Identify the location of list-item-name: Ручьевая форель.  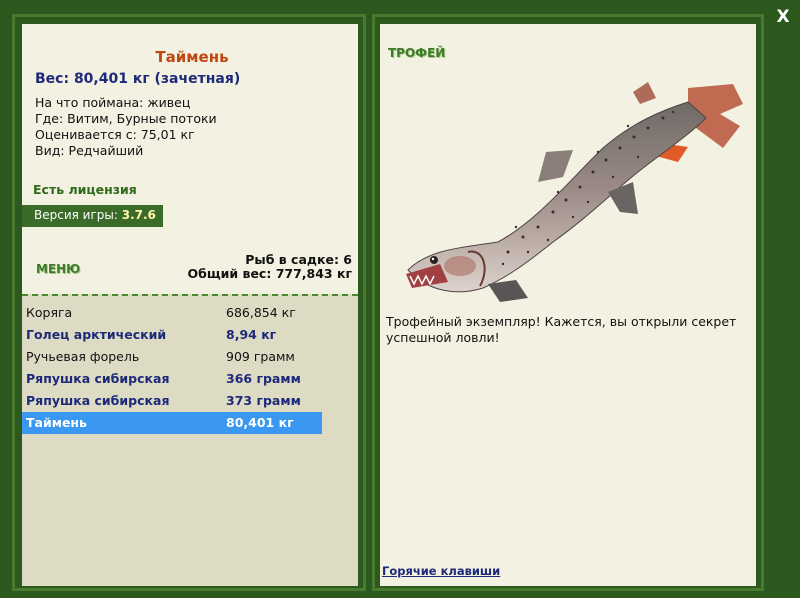
(83, 356).